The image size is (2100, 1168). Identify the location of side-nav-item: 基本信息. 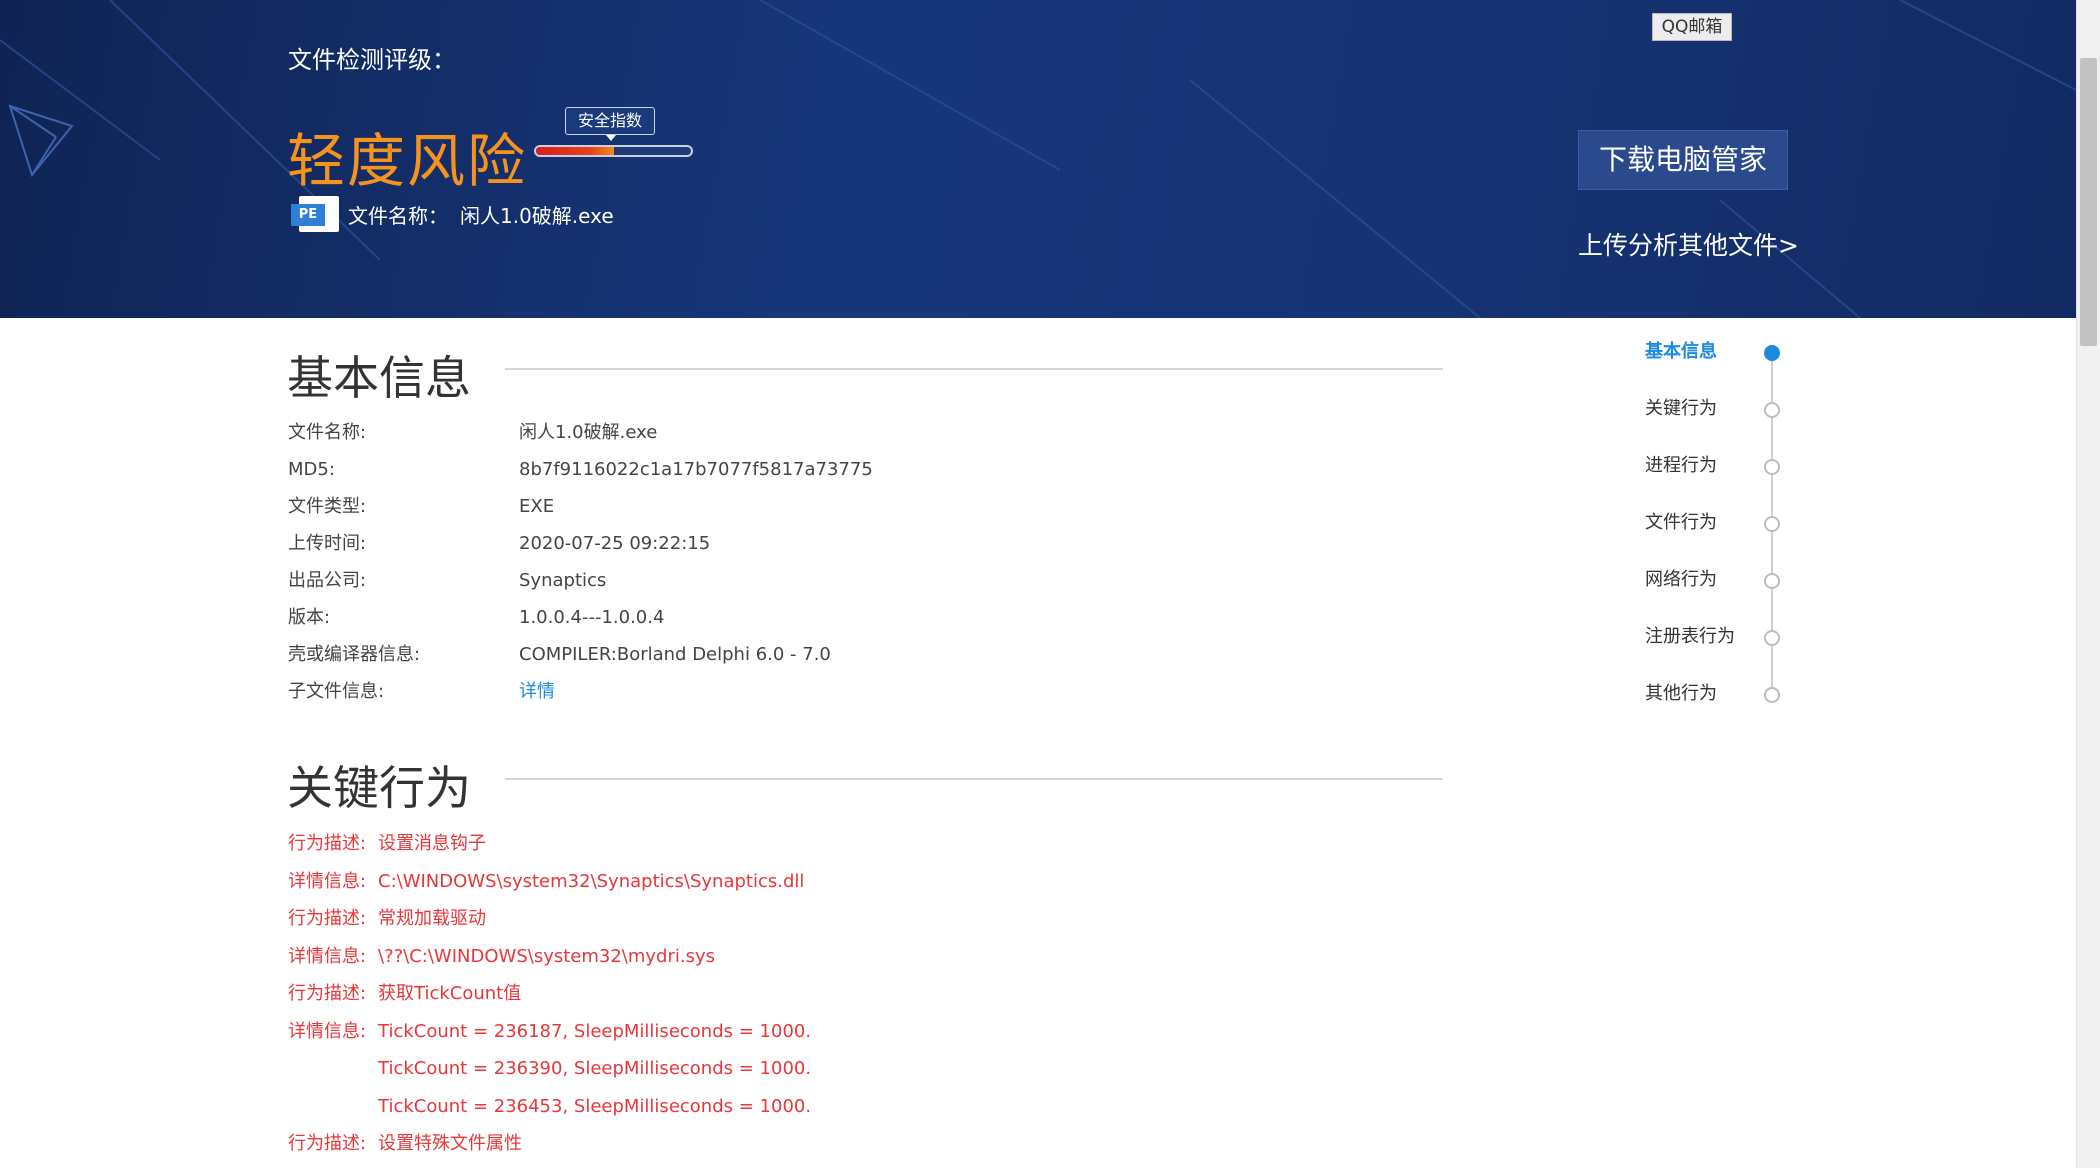
(1715, 352).